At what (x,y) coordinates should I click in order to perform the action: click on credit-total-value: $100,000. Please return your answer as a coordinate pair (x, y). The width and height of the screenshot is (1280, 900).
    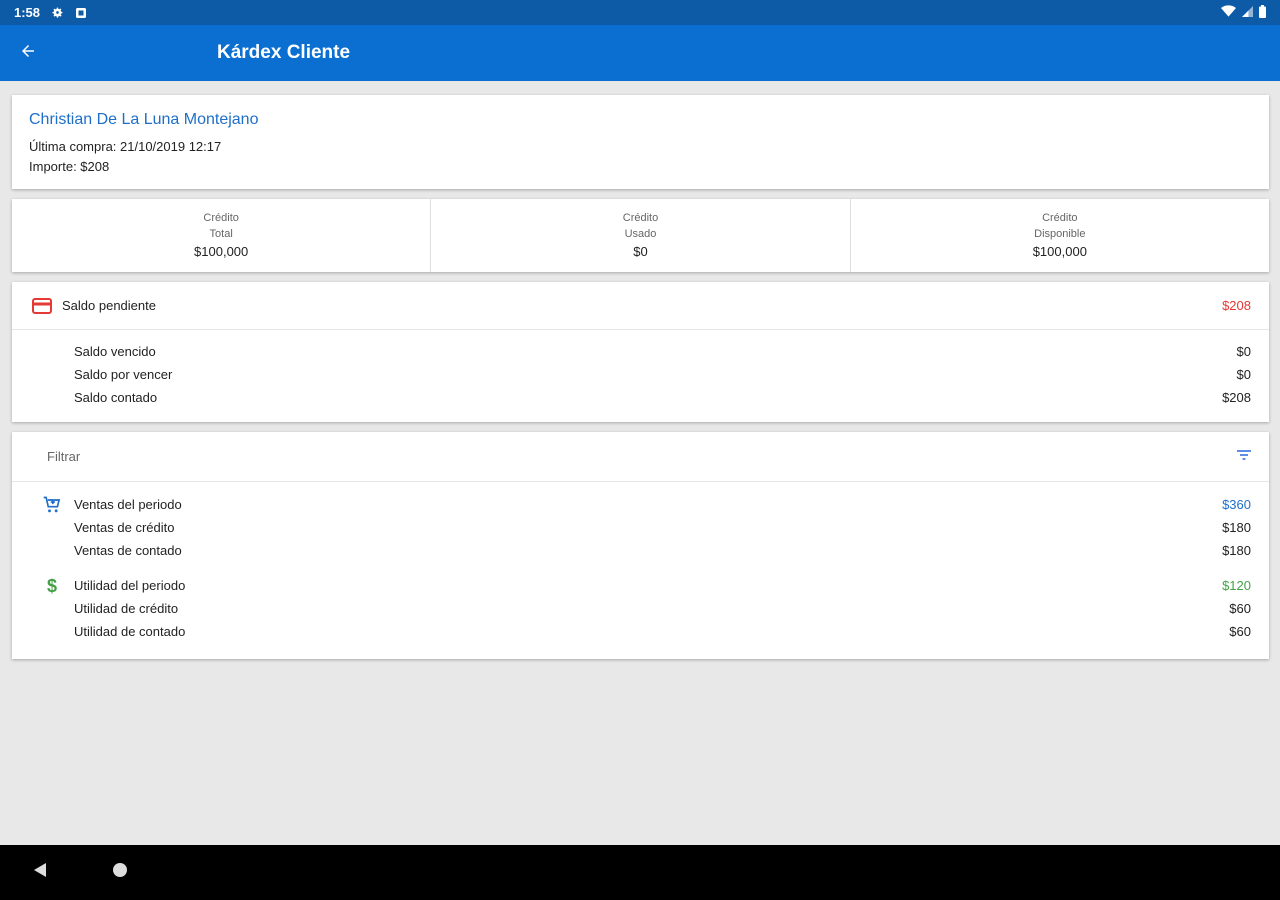
    Looking at the image, I should click on (221, 251).